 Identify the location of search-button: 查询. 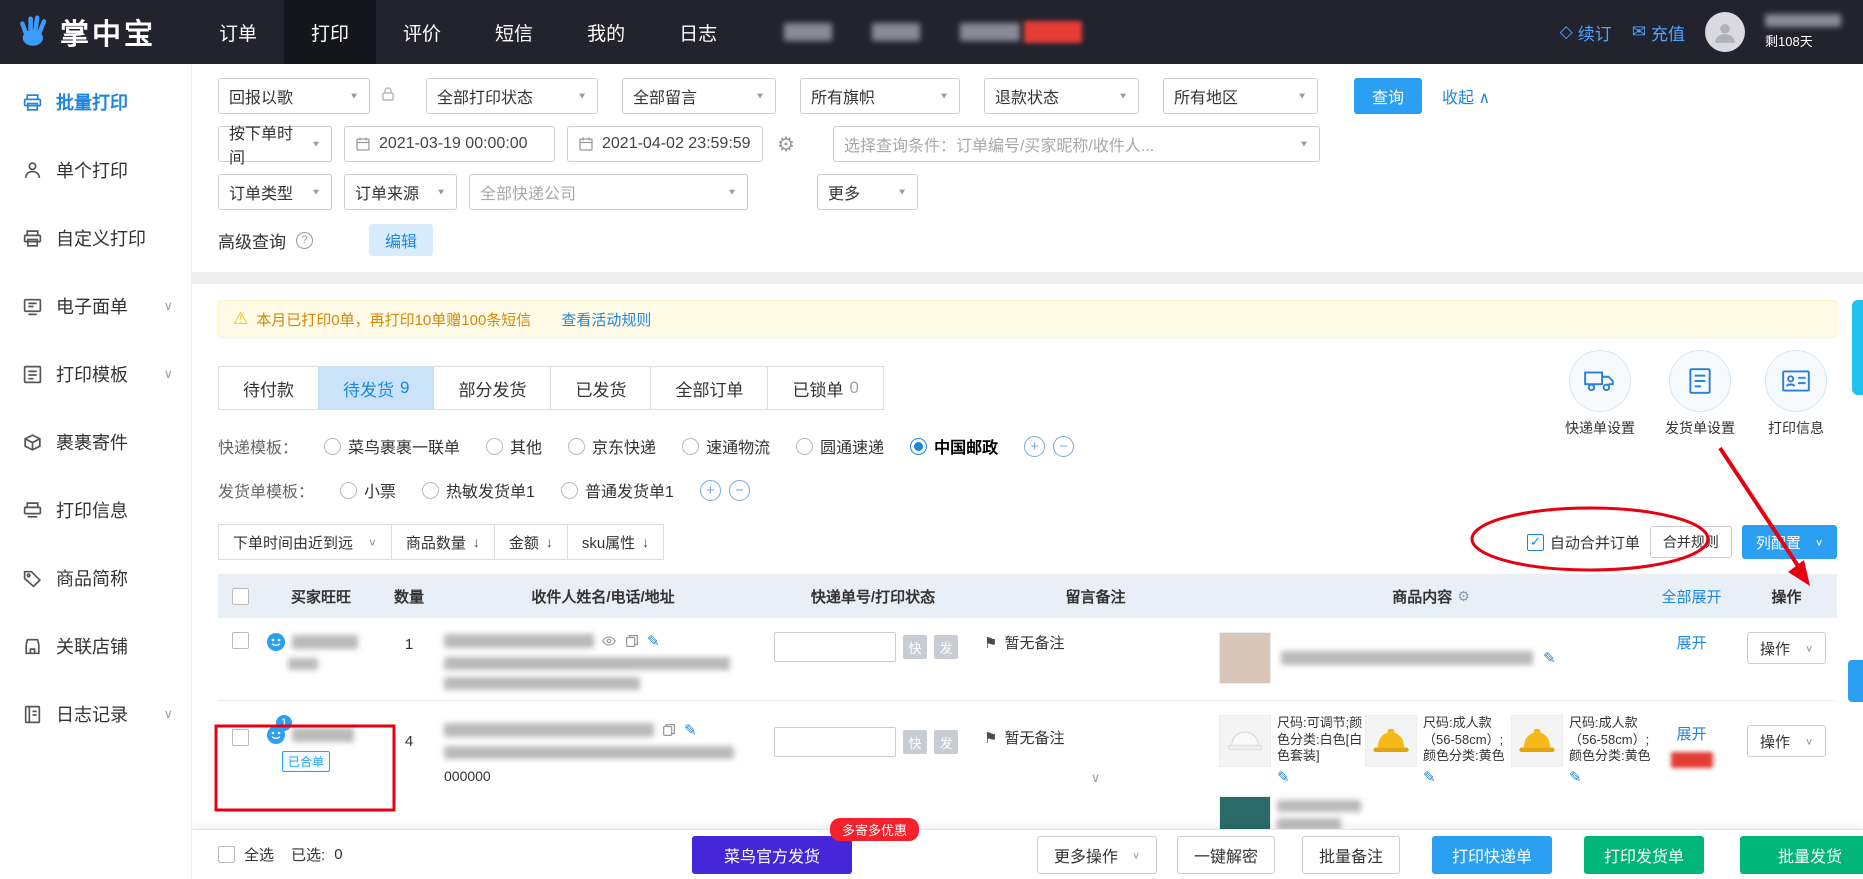
(1388, 96).